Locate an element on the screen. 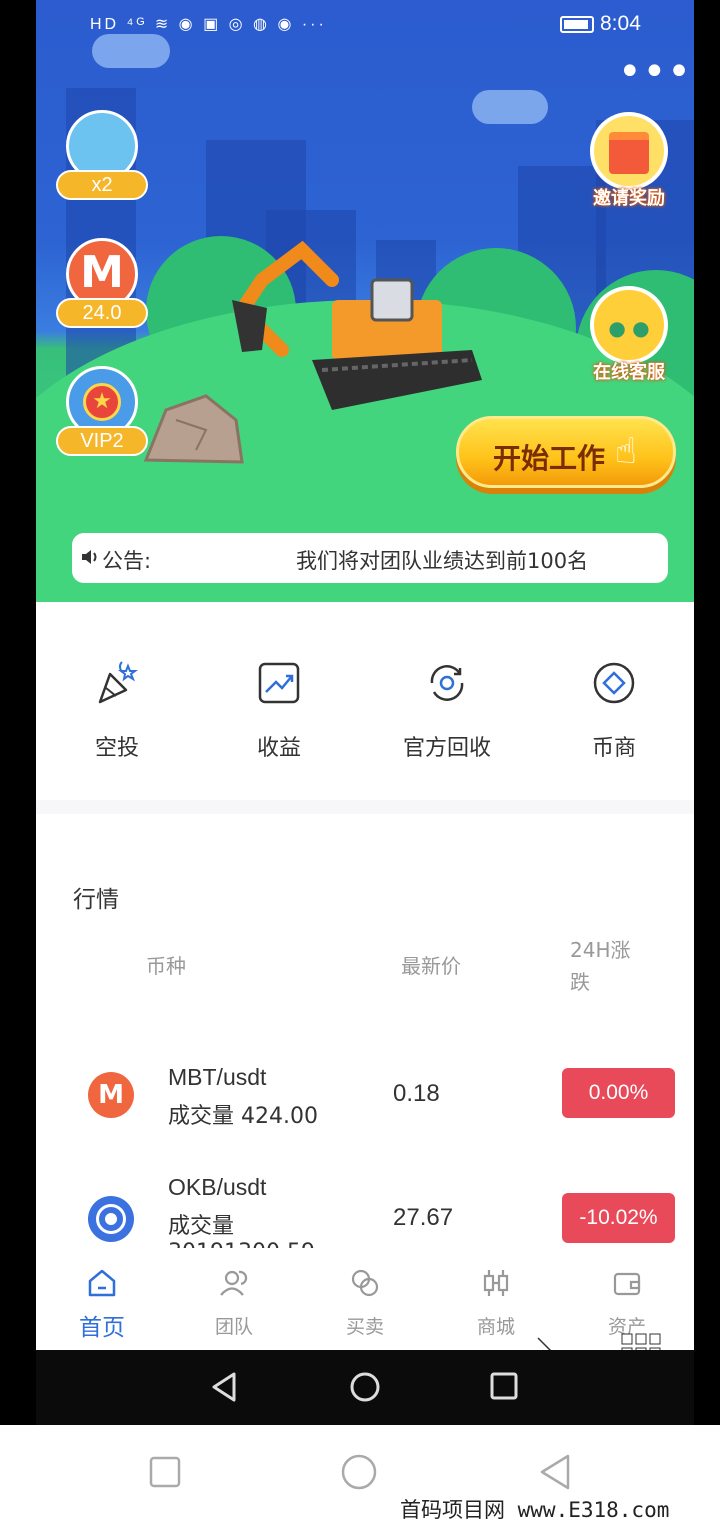 The width and height of the screenshot is (720, 1520). team-icon is located at coordinates (234, 1283).